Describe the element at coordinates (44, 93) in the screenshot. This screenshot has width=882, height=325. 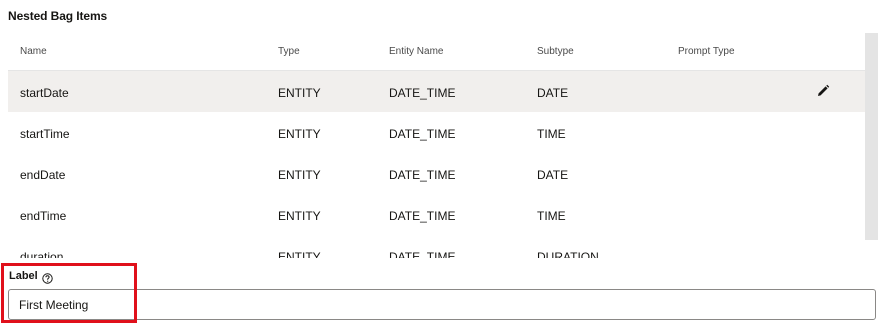
I see `cell-name: startDate` at that location.